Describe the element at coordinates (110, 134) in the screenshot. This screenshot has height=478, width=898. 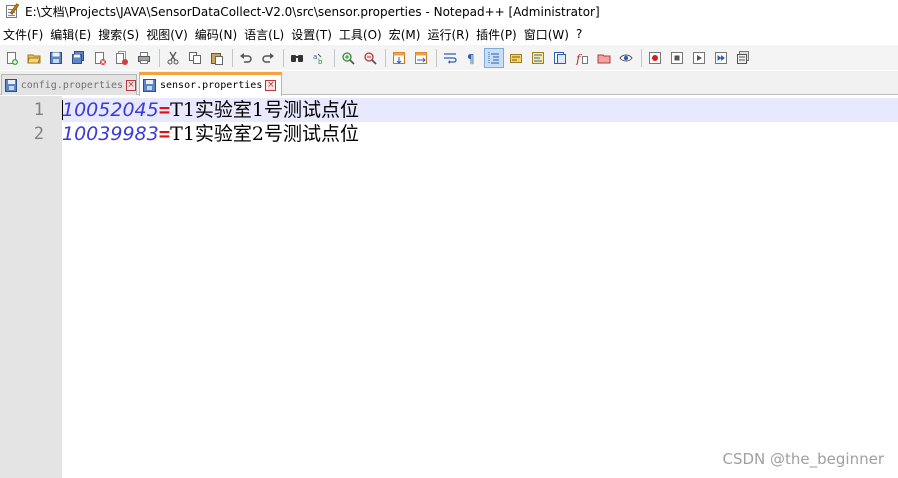
I see `property-key: 10039983` at that location.